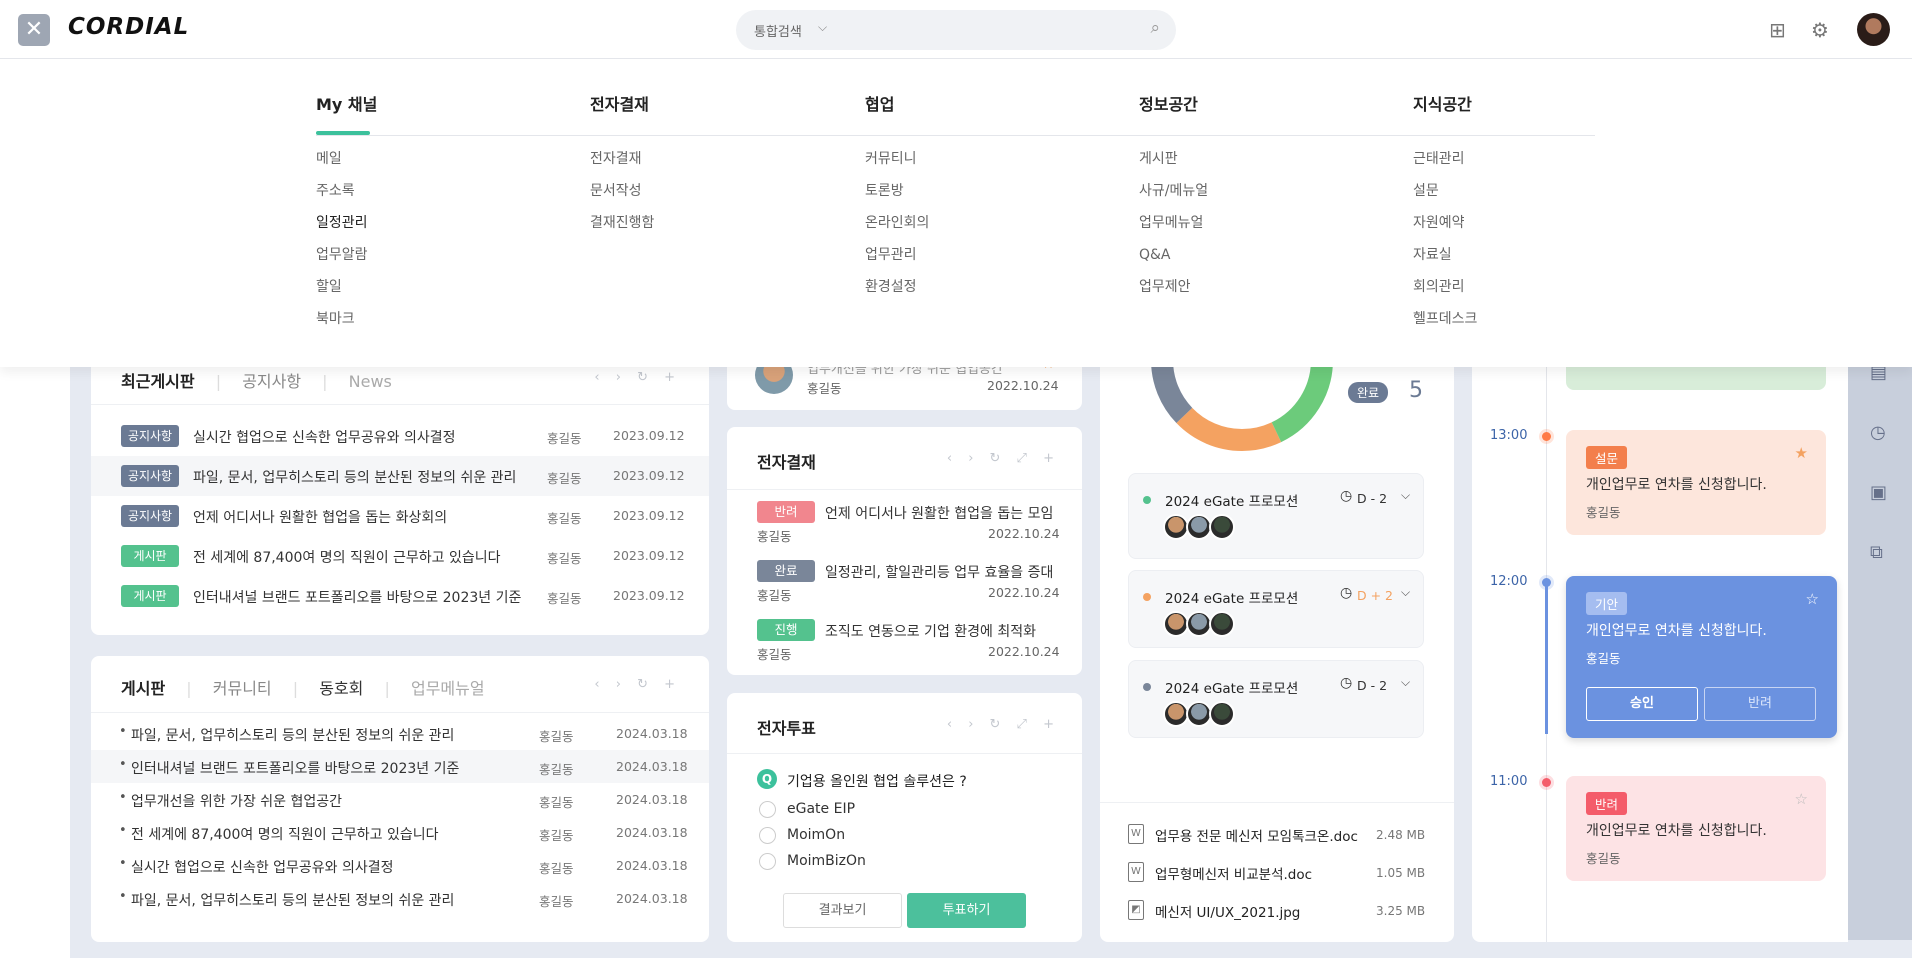 The width and height of the screenshot is (1912, 958). I want to click on contact-card-icon: ▣, so click(1878, 492).